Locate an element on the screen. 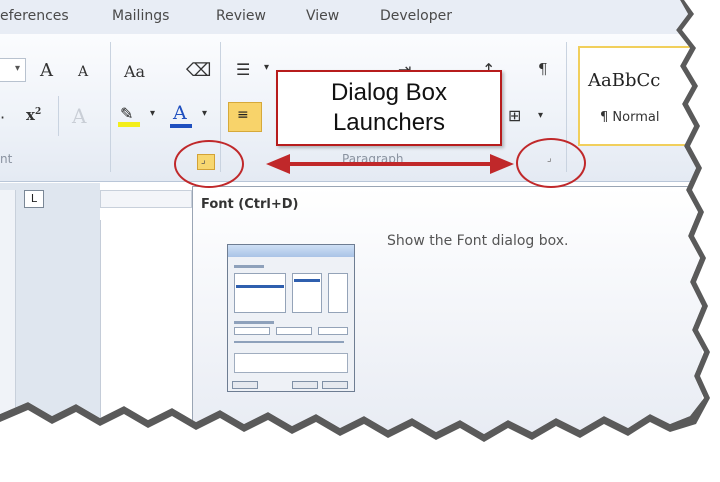 The width and height of the screenshot is (720, 482). align-left-button: ≡ is located at coordinates (245, 117).